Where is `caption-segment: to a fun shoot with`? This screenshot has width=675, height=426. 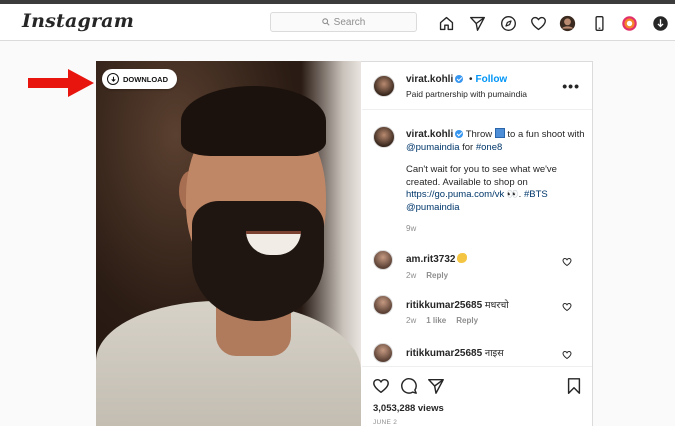
caption-segment: to a fun shoot with is located at coordinates (544, 134).